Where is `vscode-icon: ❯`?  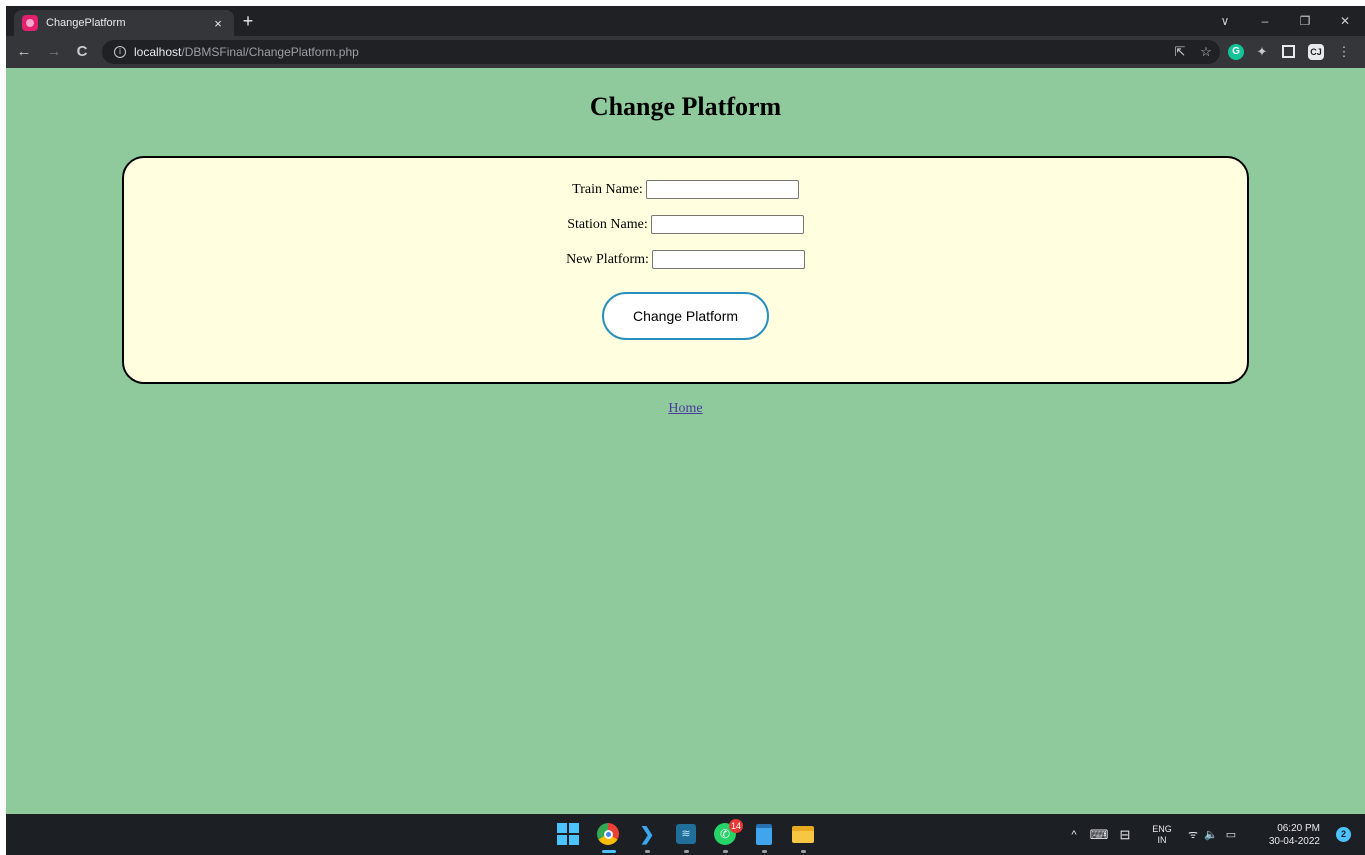
vscode-icon: ❯ is located at coordinates (647, 834).